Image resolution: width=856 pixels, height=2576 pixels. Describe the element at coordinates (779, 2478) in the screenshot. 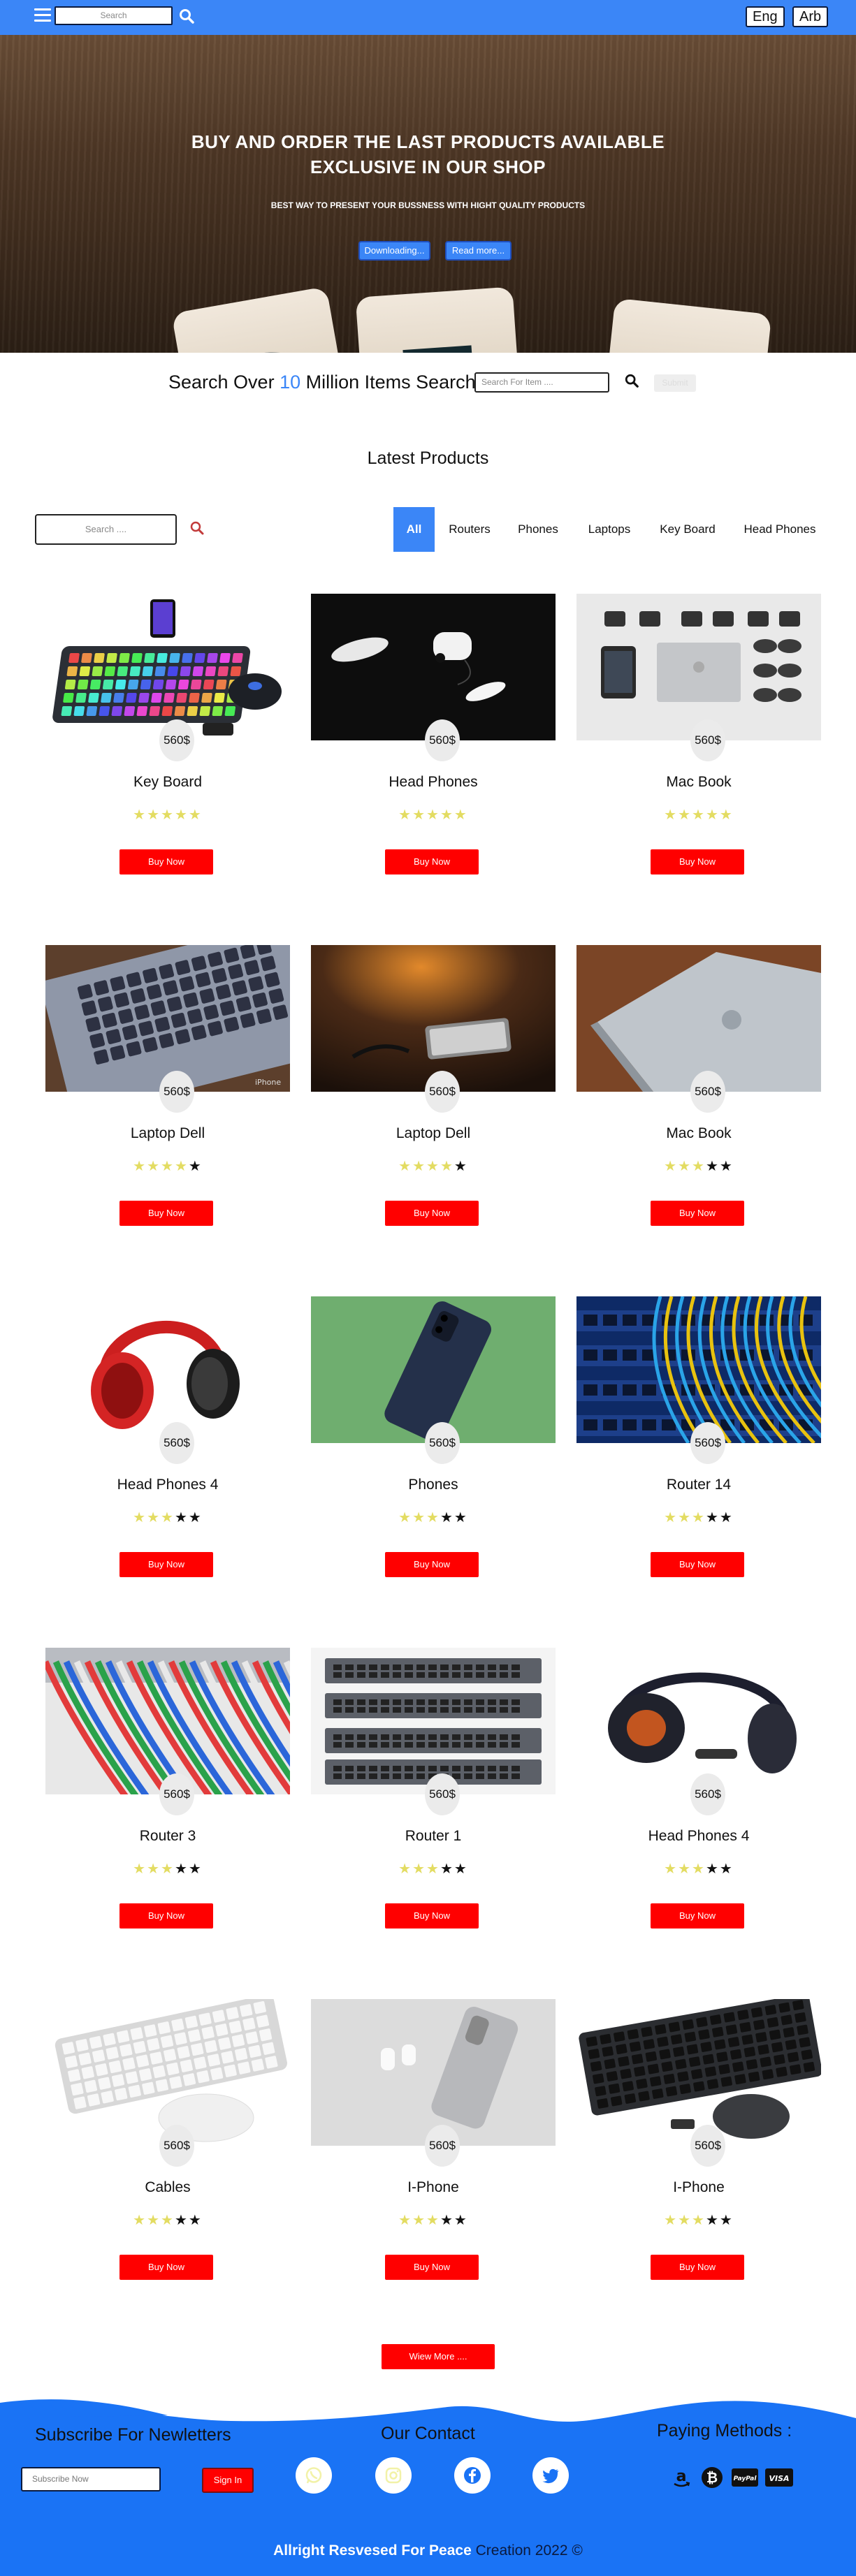

I see `svg-text: VISA` at that location.